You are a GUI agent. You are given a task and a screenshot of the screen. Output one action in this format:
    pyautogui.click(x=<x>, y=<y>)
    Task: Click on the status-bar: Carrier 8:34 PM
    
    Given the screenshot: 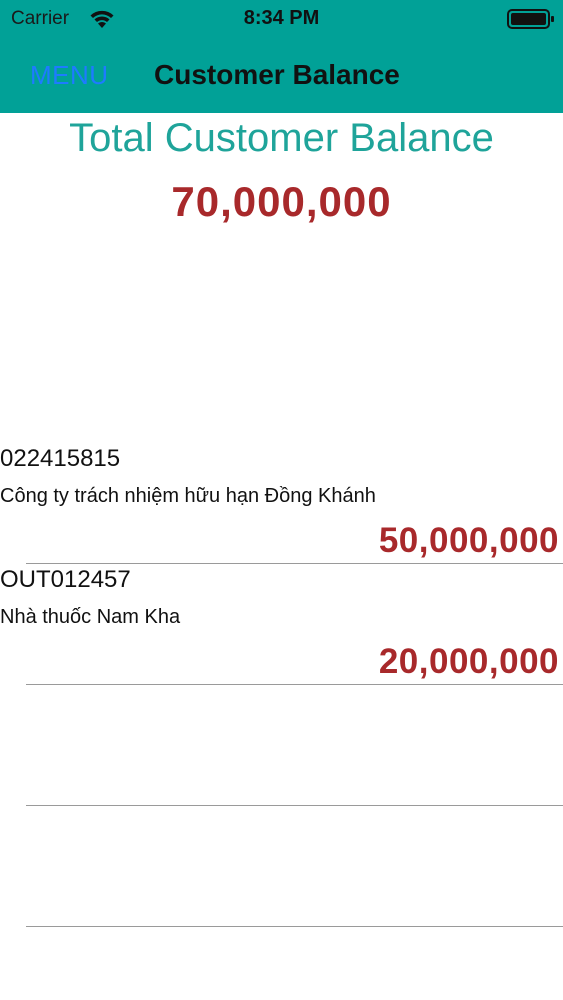 What is the action you would take?
    pyautogui.click(x=281, y=20)
    